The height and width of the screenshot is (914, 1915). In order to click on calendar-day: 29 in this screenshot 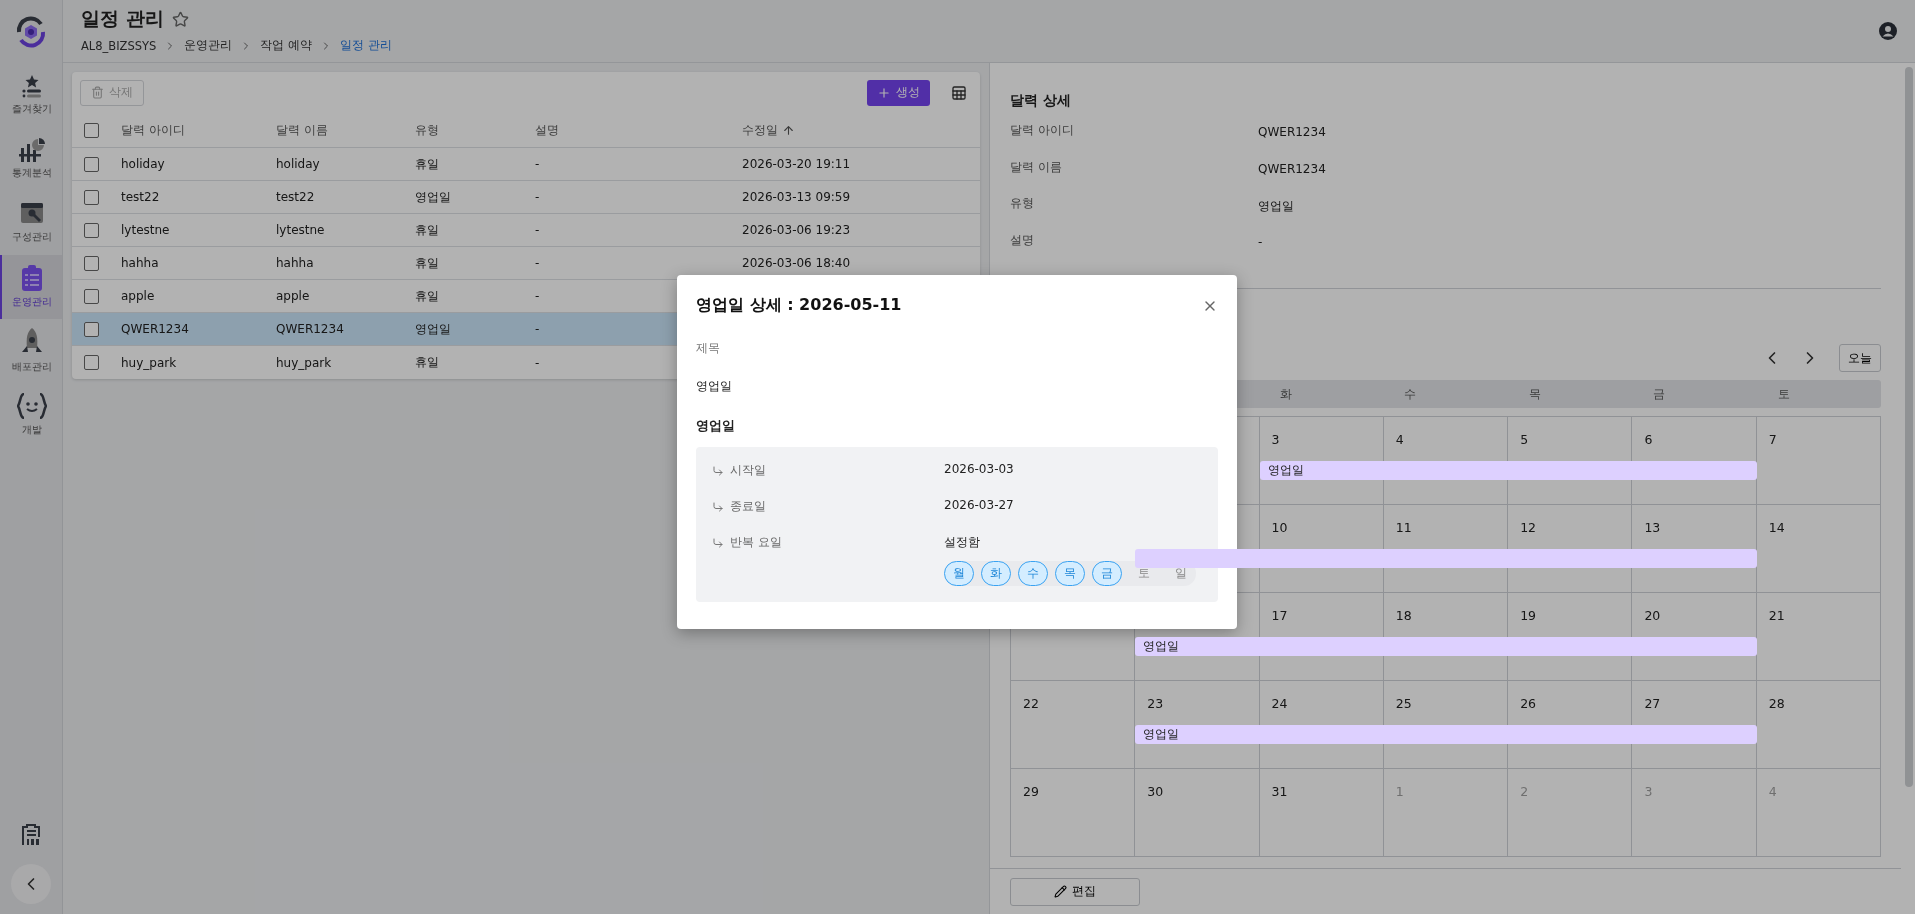, I will do `click(1031, 791)`.